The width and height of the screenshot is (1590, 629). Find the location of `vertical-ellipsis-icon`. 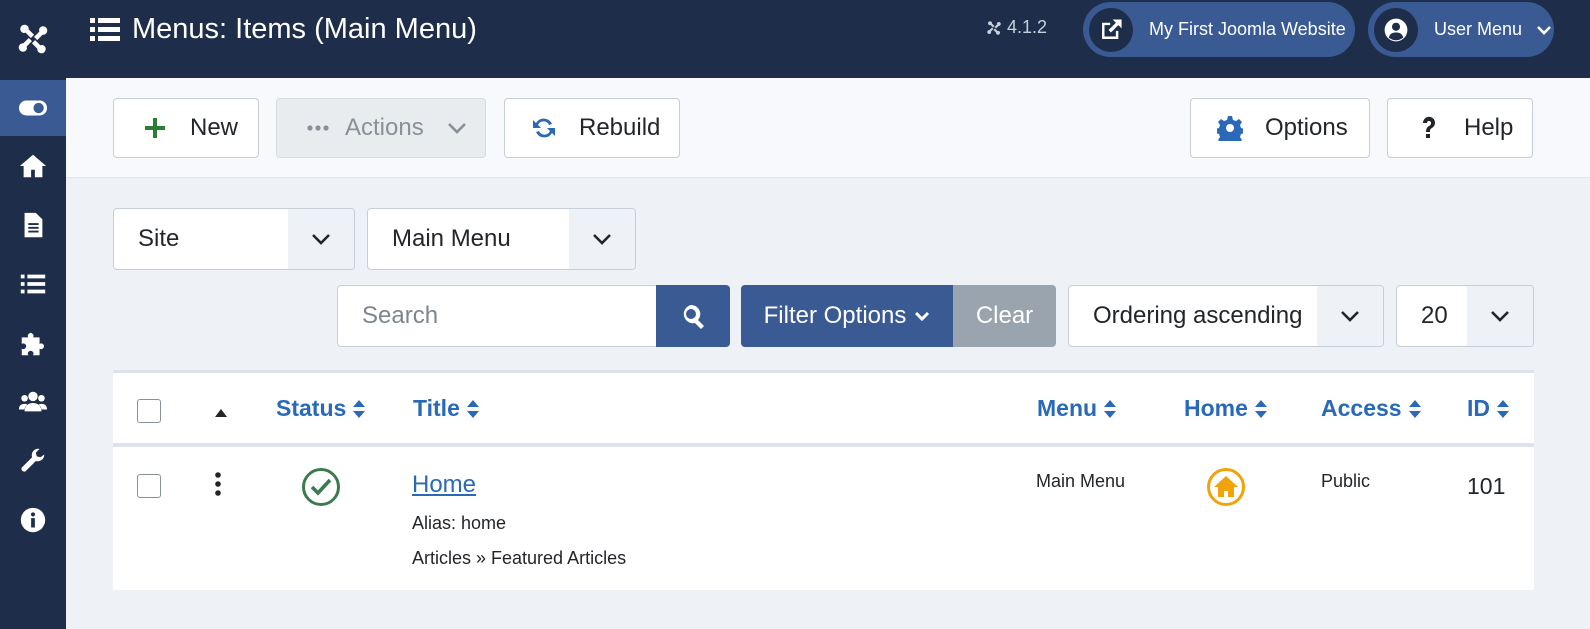

vertical-ellipsis-icon is located at coordinates (218, 484).